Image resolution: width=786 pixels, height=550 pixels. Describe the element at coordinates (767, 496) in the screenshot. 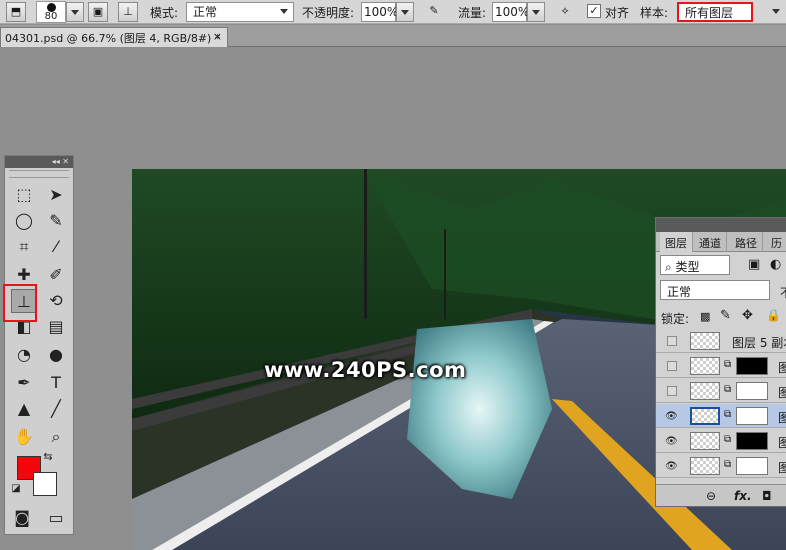

I see `add-mask-icon: ◘` at that location.